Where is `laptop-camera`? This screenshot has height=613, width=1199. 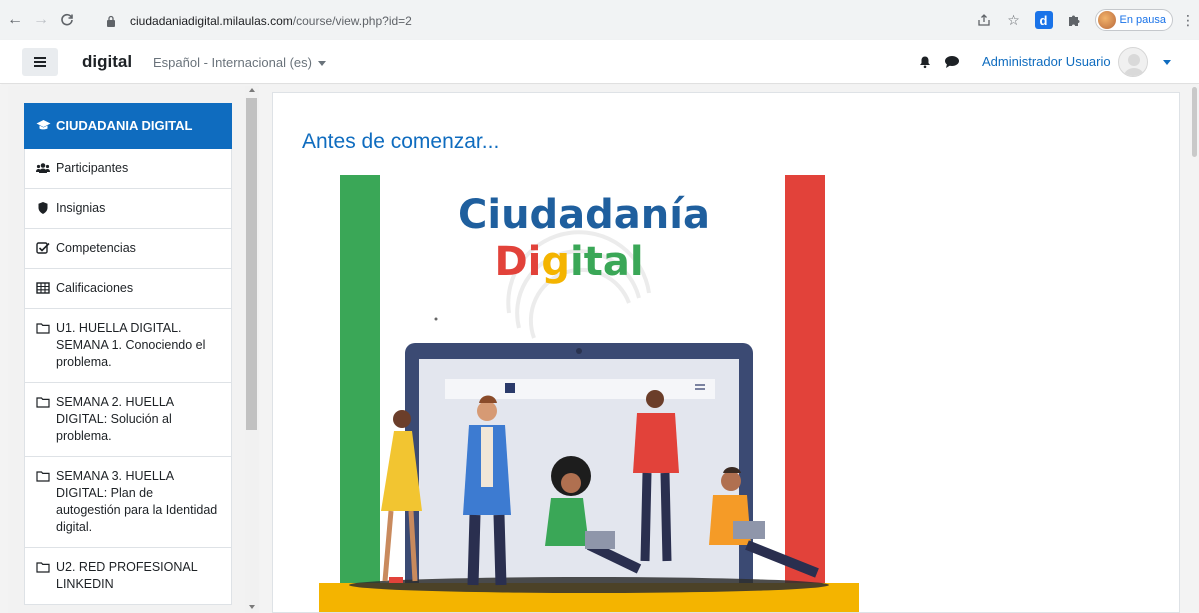 laptop-camera is located at coordinates (579, 351).